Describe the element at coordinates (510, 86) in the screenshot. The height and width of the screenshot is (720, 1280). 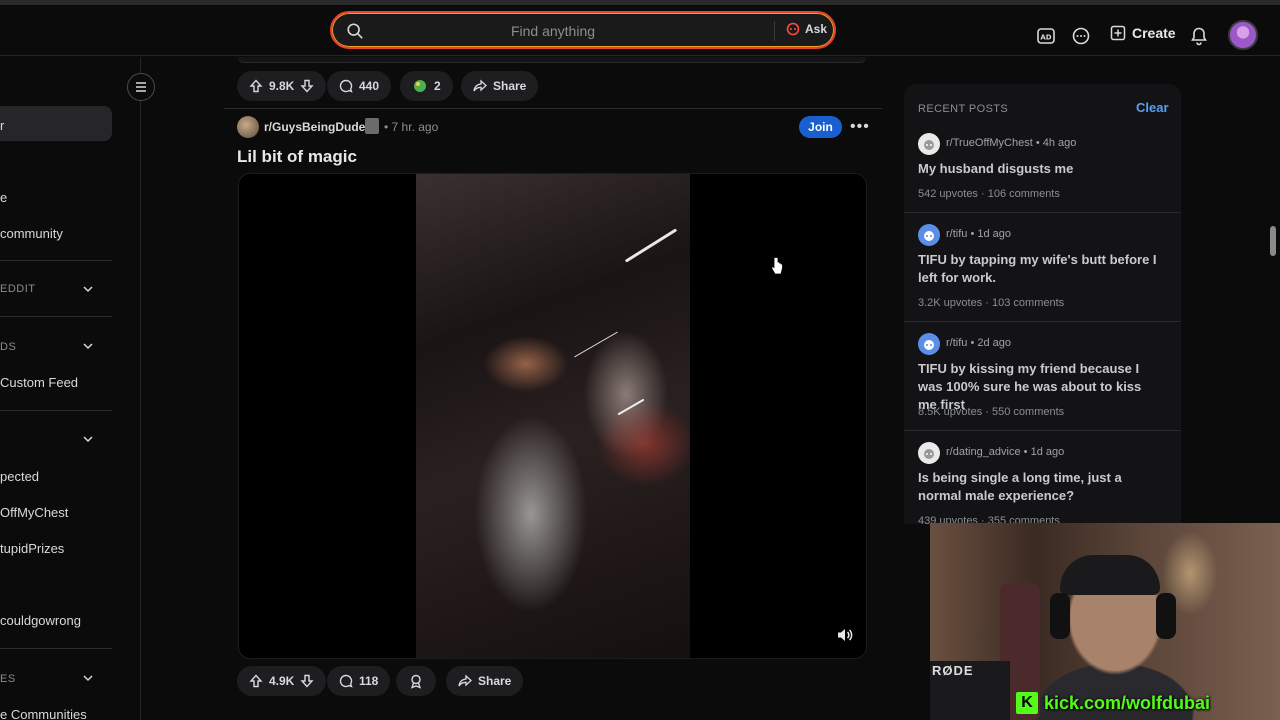
I see `share-label: Share` at that location.